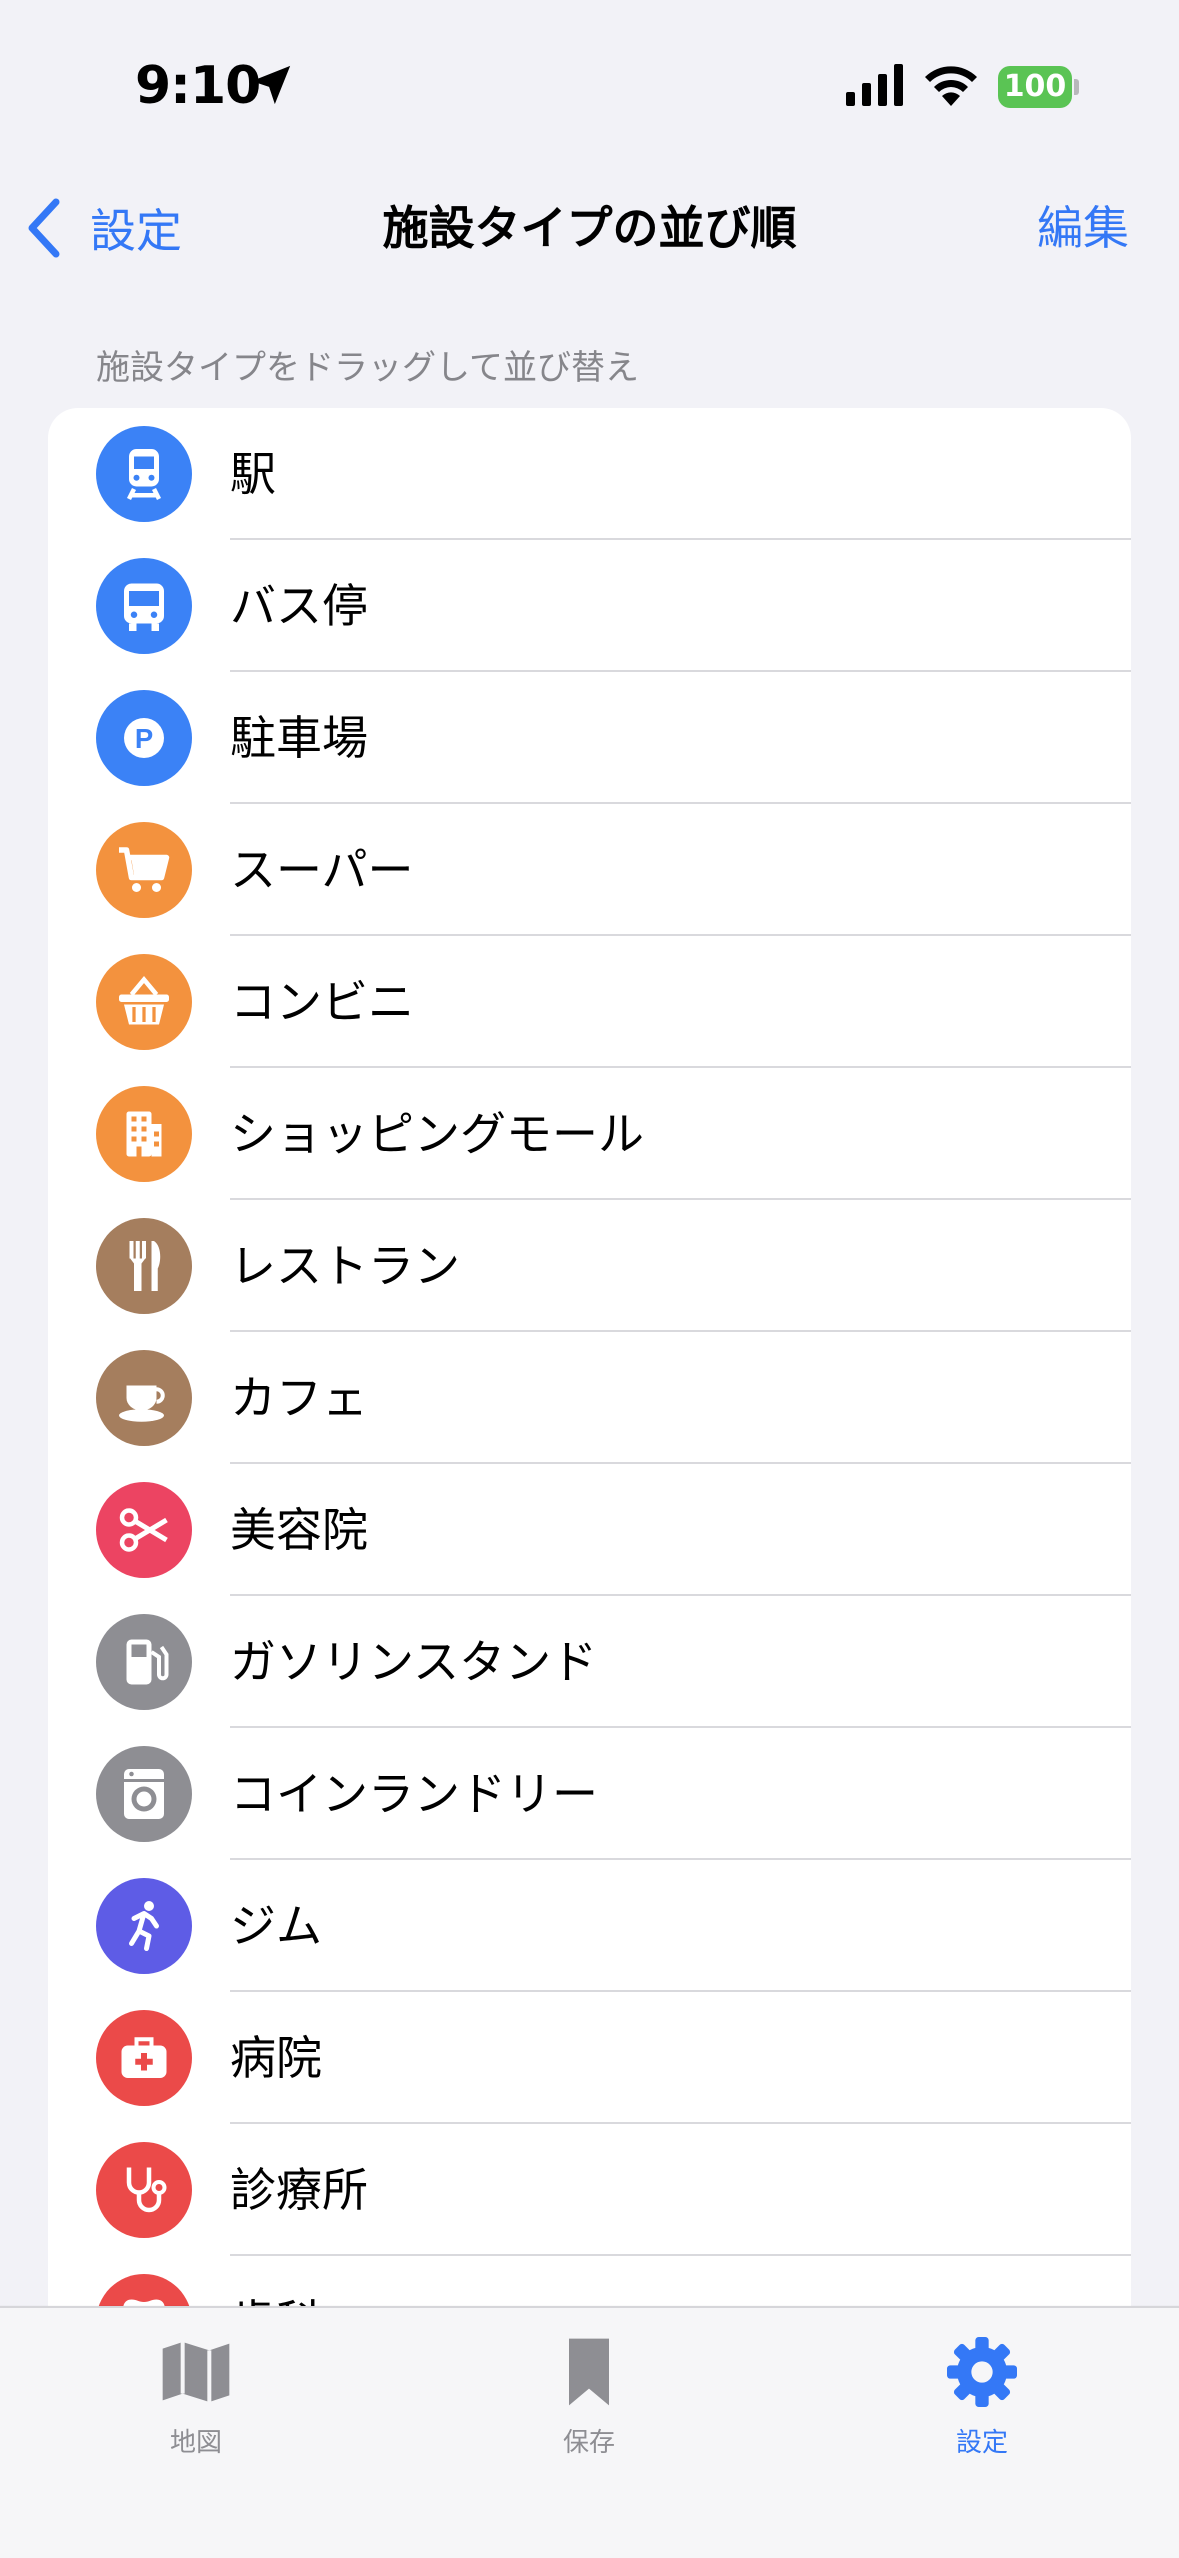  What do you see at coordinates (1083, 228) in the screenshot?
I see `edit-button: 編集` at bounding box center [1083, 228].